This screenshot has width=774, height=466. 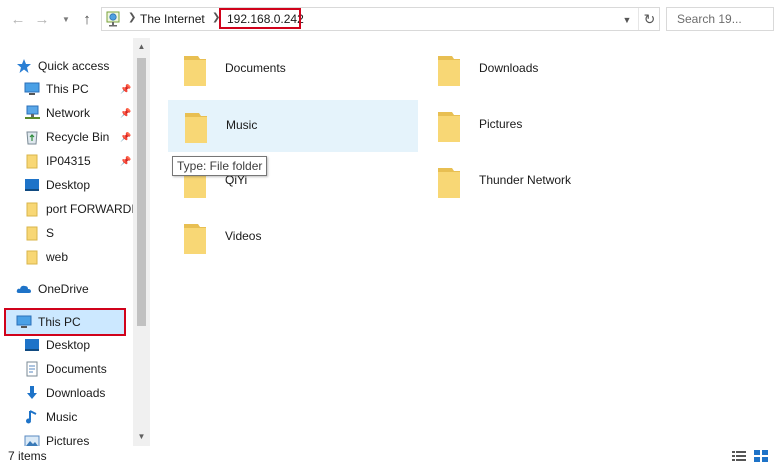 I want to click on nav-item-label: OneDrive, so click(x=63, y=289).